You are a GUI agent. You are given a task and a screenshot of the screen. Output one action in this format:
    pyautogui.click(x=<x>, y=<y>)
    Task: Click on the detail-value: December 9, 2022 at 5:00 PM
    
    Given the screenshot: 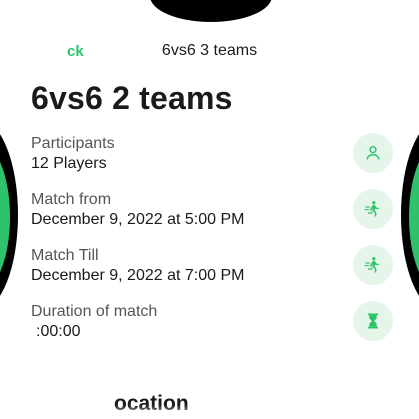 What is the action you would take?
    pyautogui.click(x=138, y=219)
    